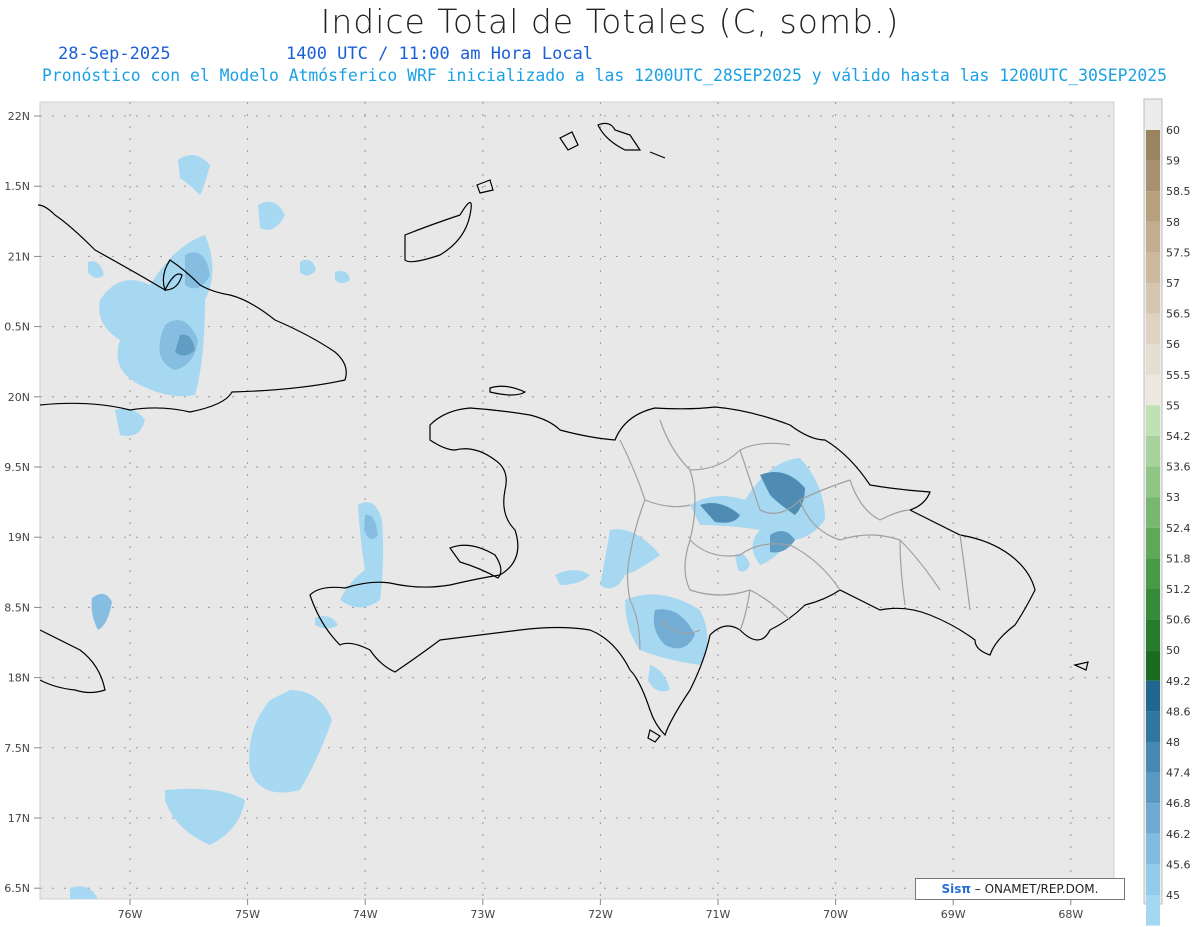  I want to click on lat-label: 20N, so click(19, 397).